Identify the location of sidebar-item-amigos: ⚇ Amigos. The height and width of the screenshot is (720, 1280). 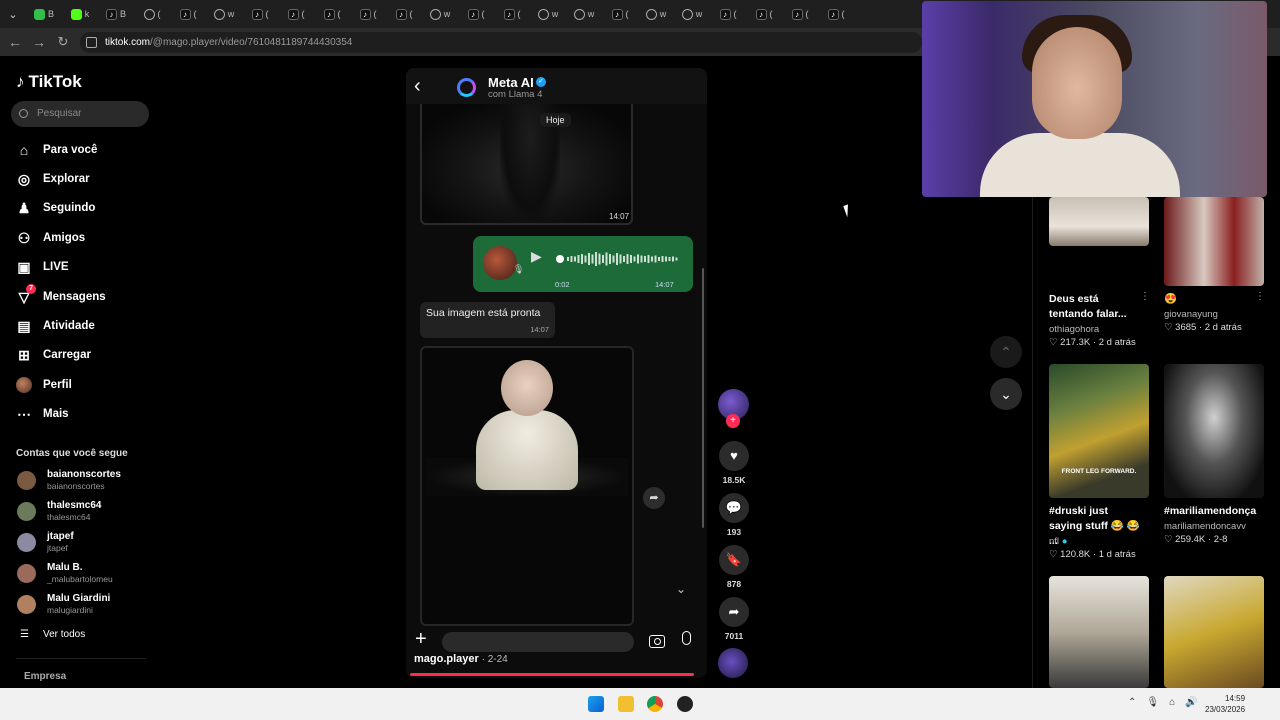
(50, 238).